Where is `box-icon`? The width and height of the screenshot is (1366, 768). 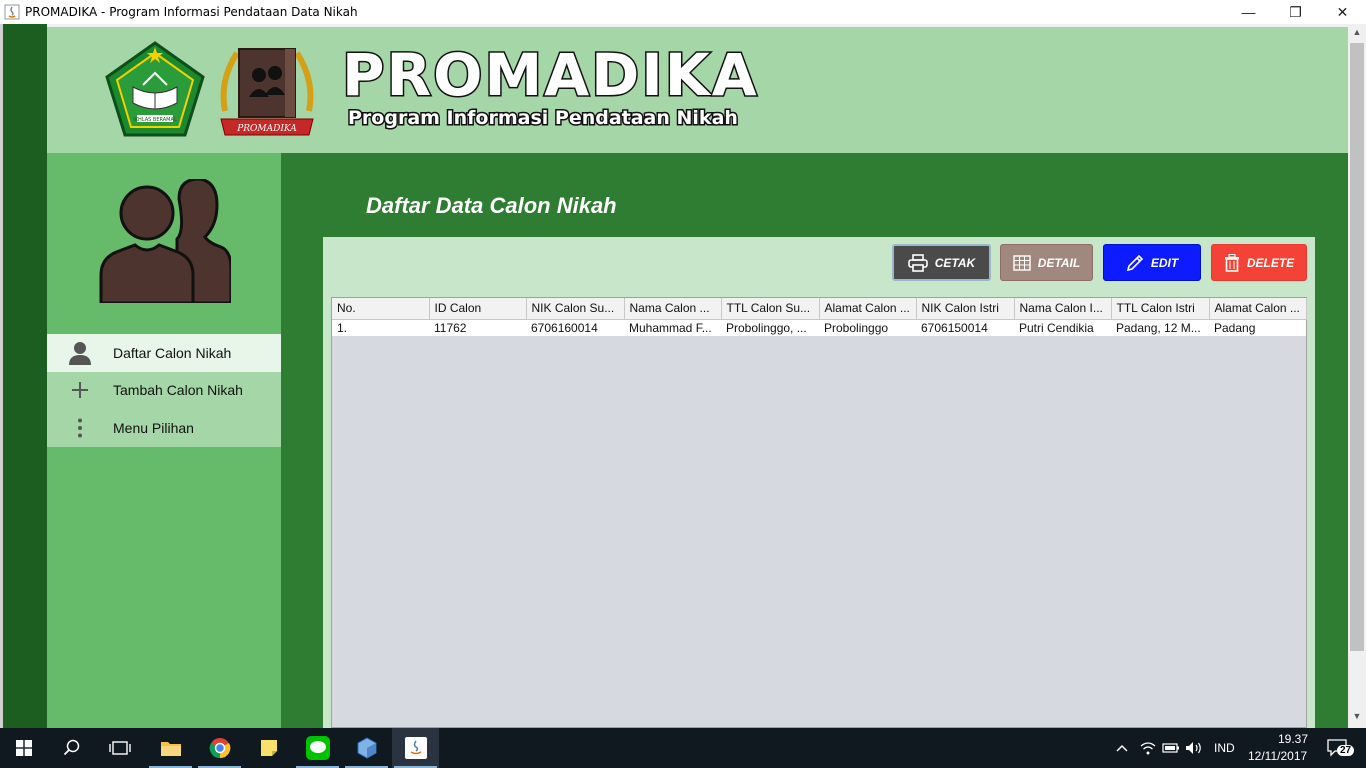
box-icon is located at coordinates (366, 748).